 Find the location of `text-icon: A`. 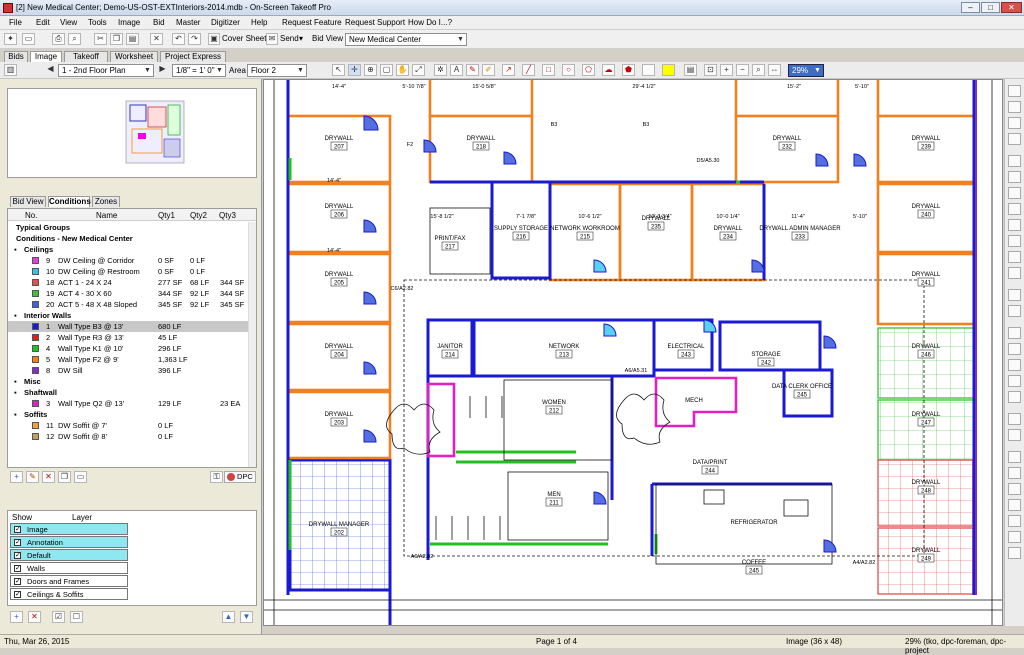

text-icon: A is located at coordinates (456, 70).